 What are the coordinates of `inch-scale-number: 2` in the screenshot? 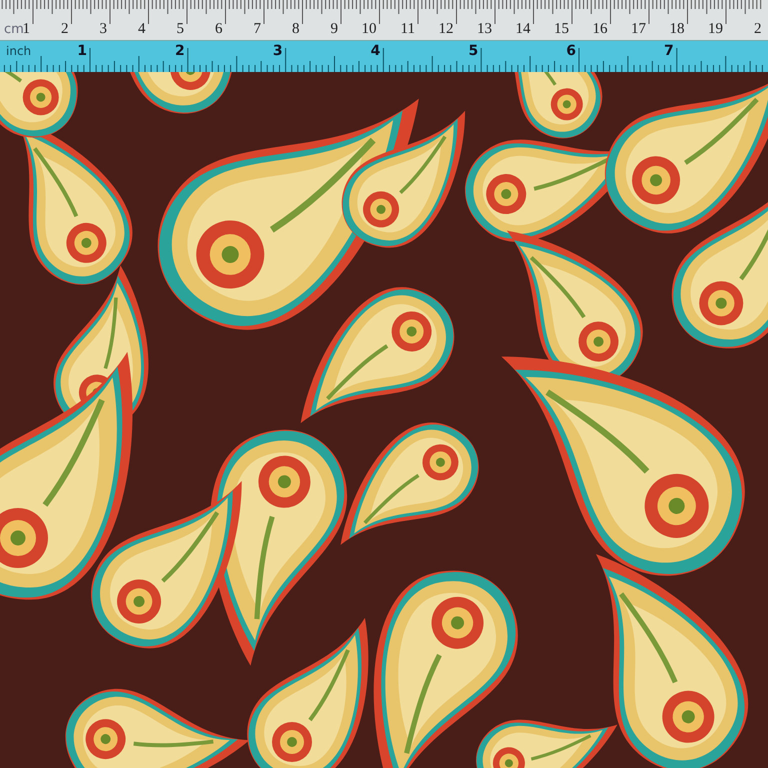 It's located at (180, 51).